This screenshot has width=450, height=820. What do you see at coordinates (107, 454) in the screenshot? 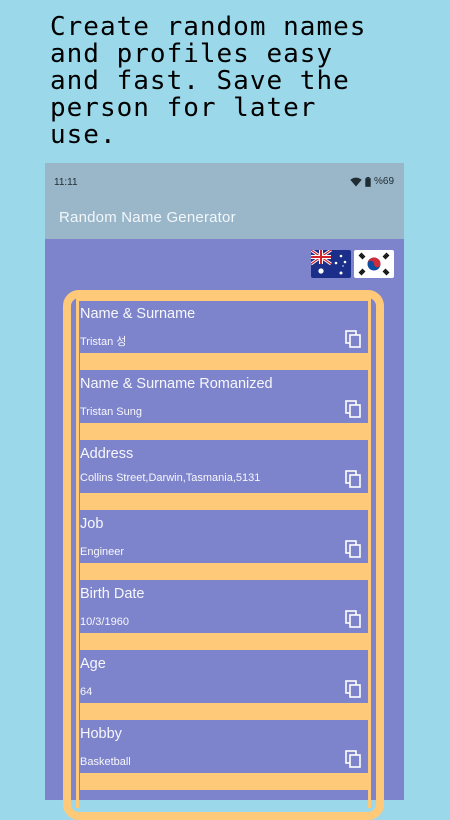
I see `field-label: Address` at bounding box center [107, 454].